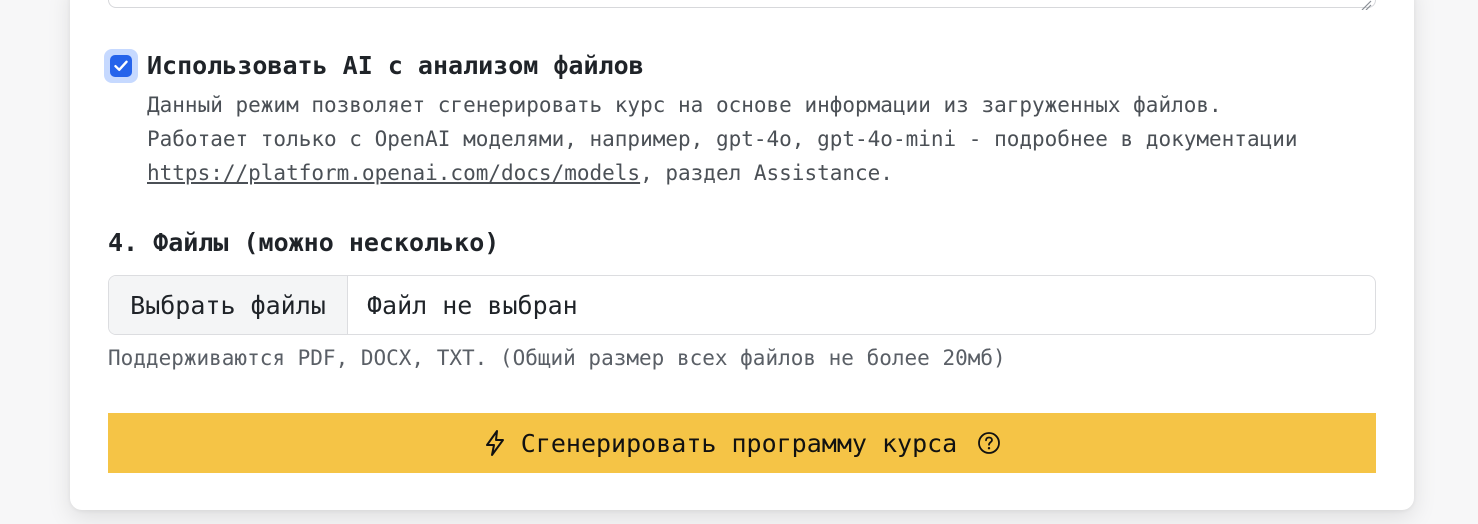 This screenshot has height=524, width=1478. What do you see at coordinates (472, 305) in the screenshot?
I see `file-status-text: Файл не выбран` at bounding box center [472, 305].